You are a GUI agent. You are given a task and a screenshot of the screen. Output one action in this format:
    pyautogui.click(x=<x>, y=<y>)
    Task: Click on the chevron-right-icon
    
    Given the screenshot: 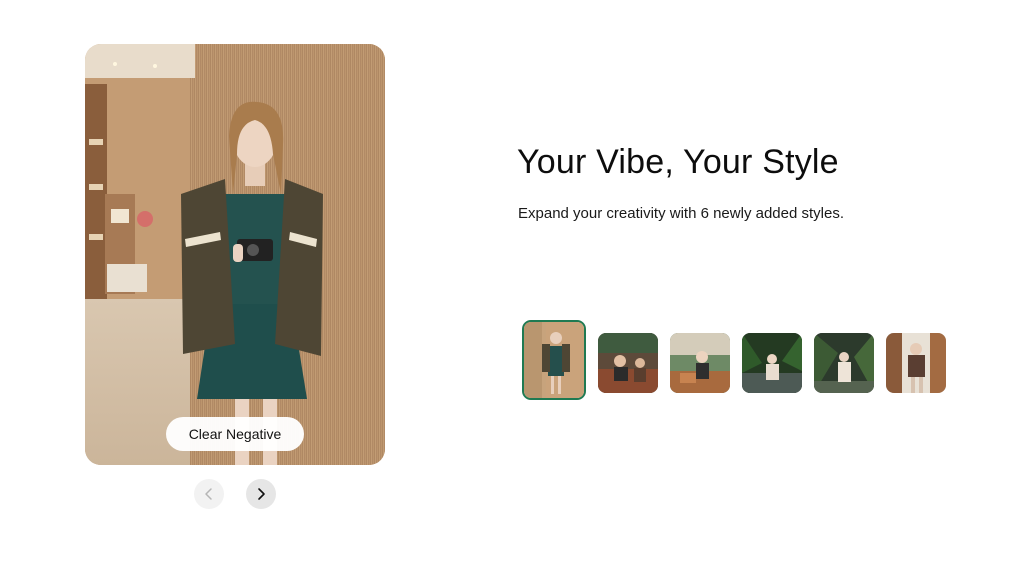 What is the action you would take?
    pyautogui.click(x=261, y=494)
    